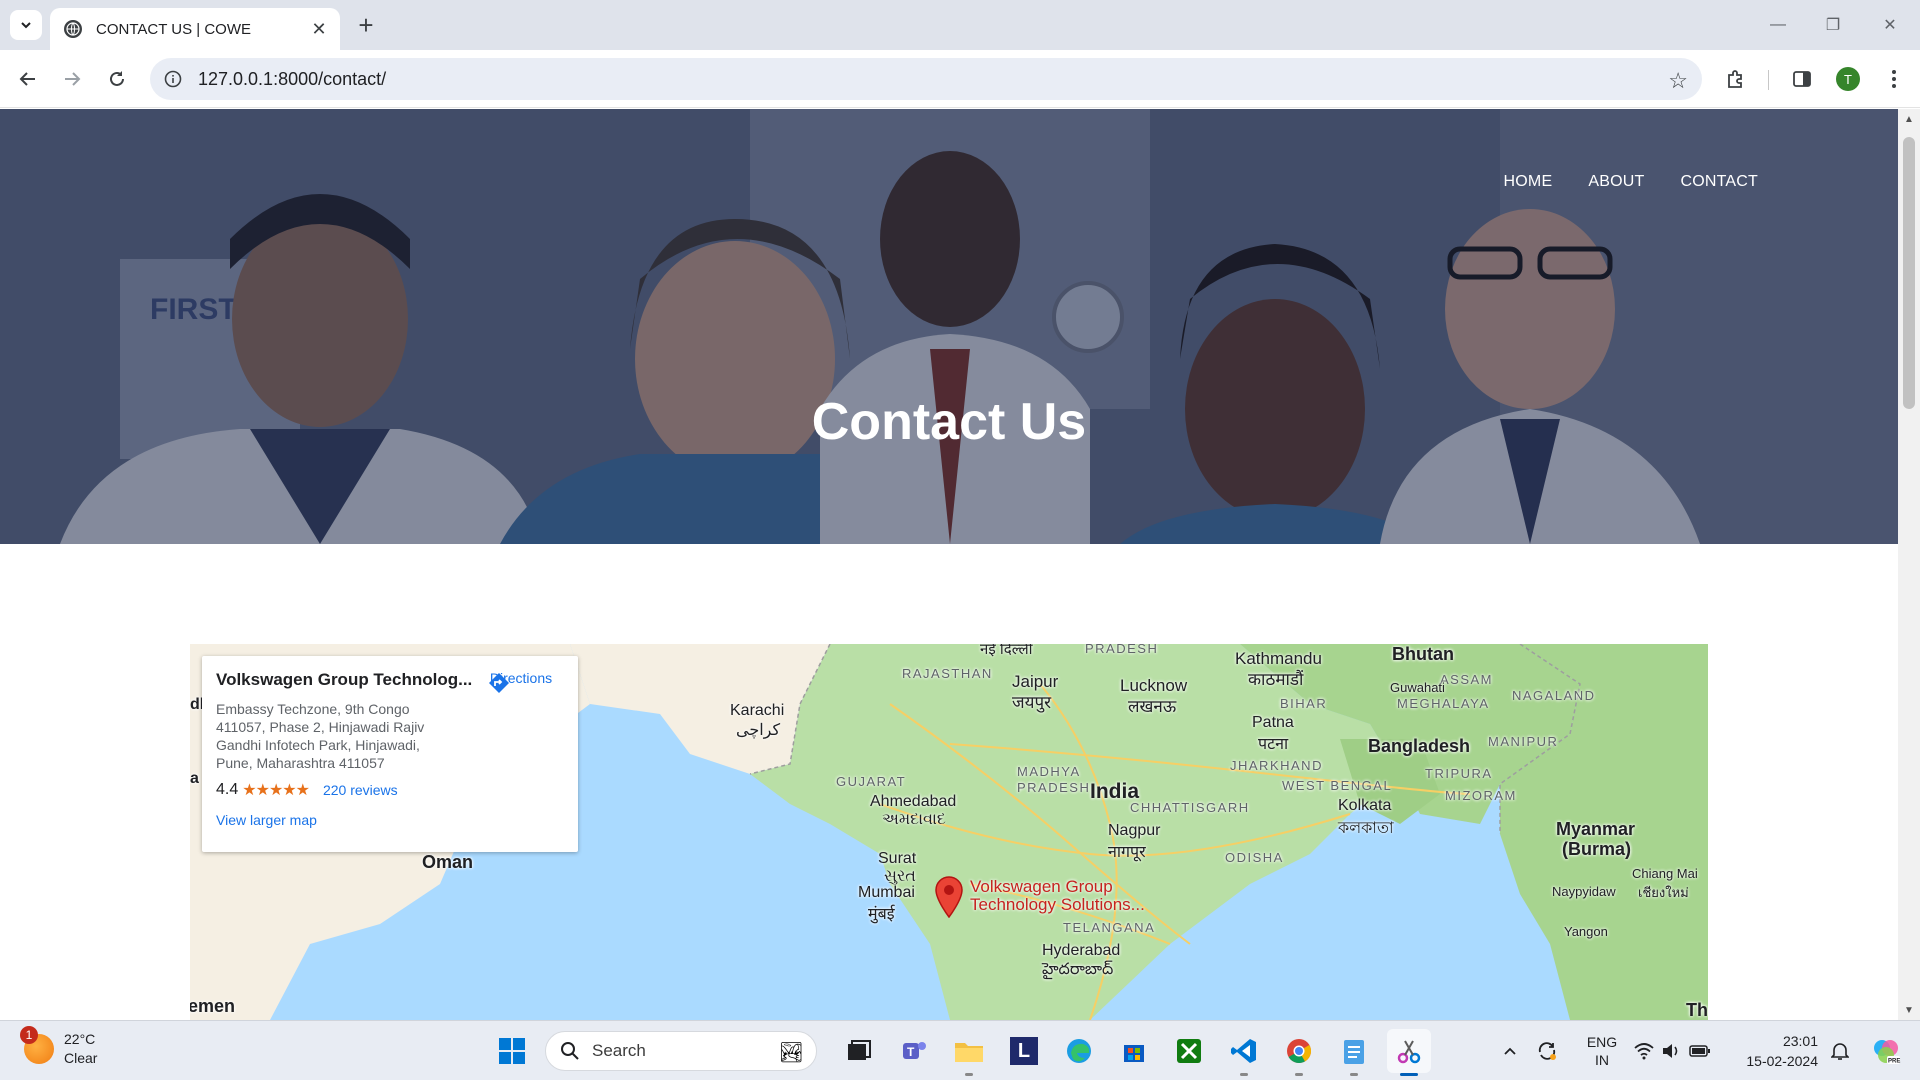 The height and width of the screenshot is (1081, 1920). I want to click on teams-app: T, so click(914, 1051).